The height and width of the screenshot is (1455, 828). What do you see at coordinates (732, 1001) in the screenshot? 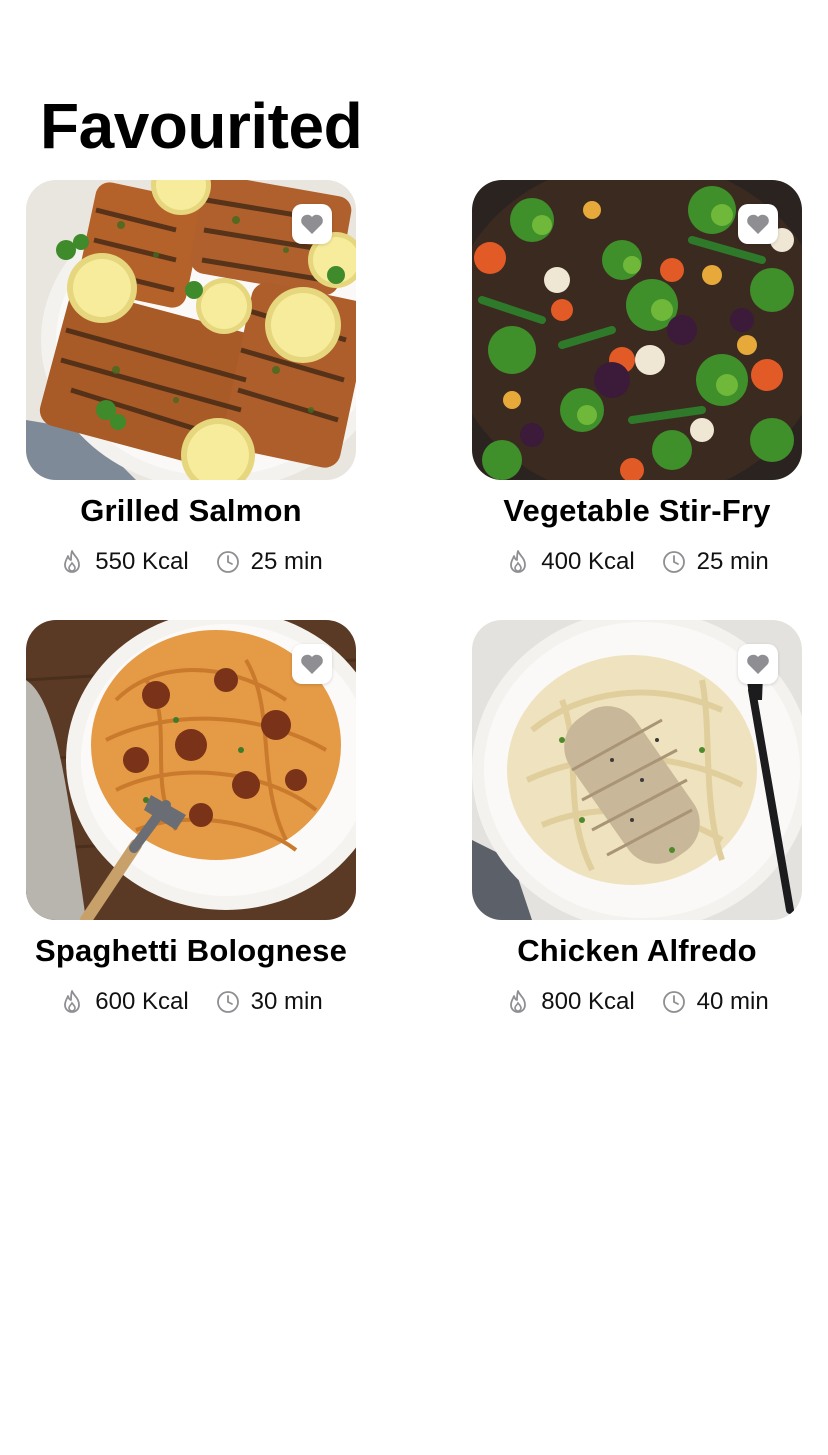
I see `time-value: 40 min` at bounding box center [732, 1001].